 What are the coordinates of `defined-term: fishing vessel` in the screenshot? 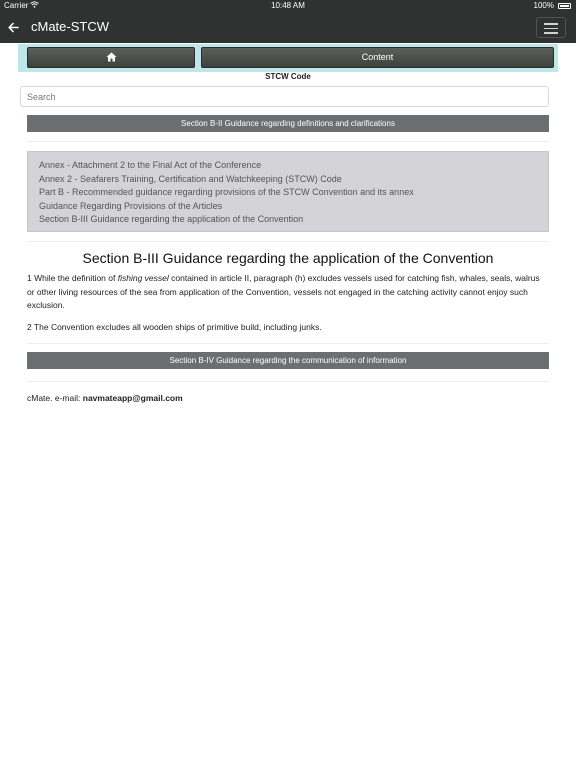 It's located at (143, 278).